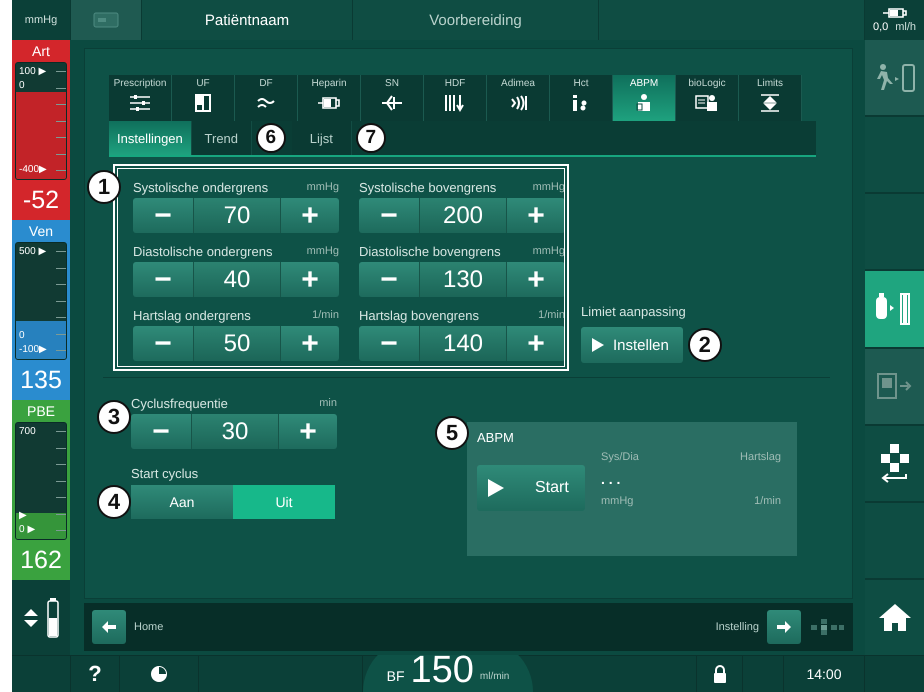 The width and height of the screenshot is (924, 692). I want to click on lock-icon, so click(719, 674).